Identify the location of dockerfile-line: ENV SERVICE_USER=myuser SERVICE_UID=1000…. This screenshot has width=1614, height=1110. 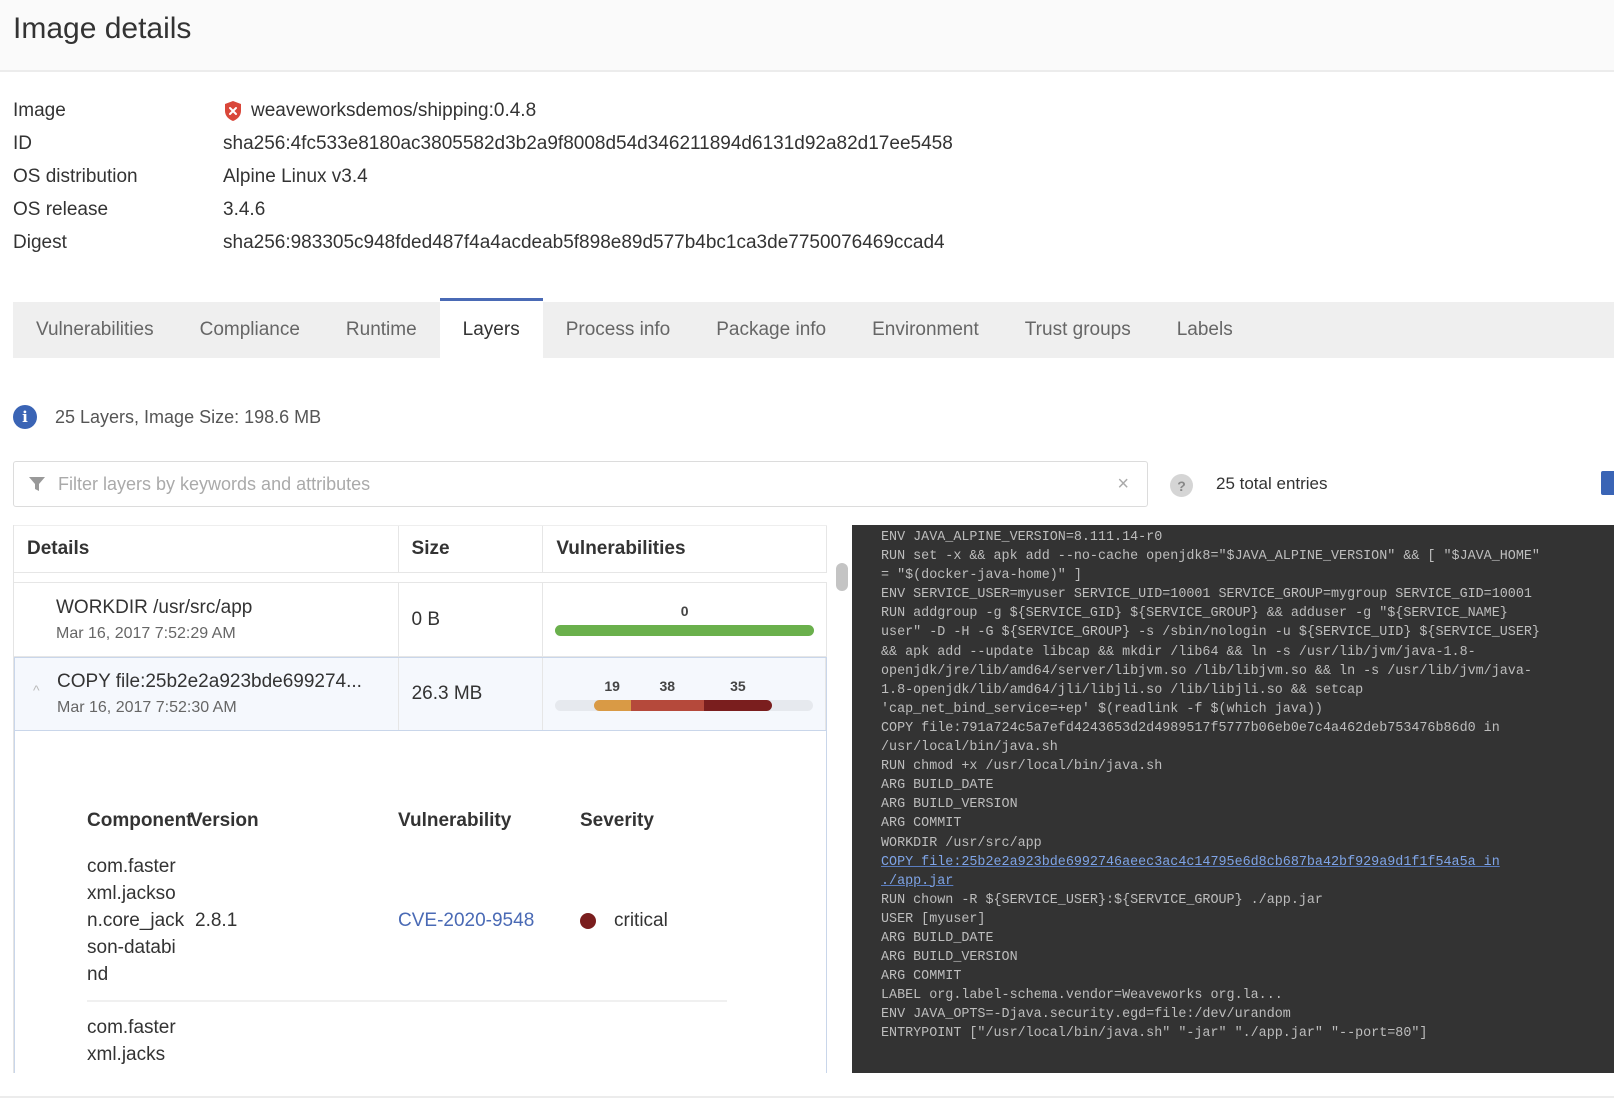
(1206, 595).